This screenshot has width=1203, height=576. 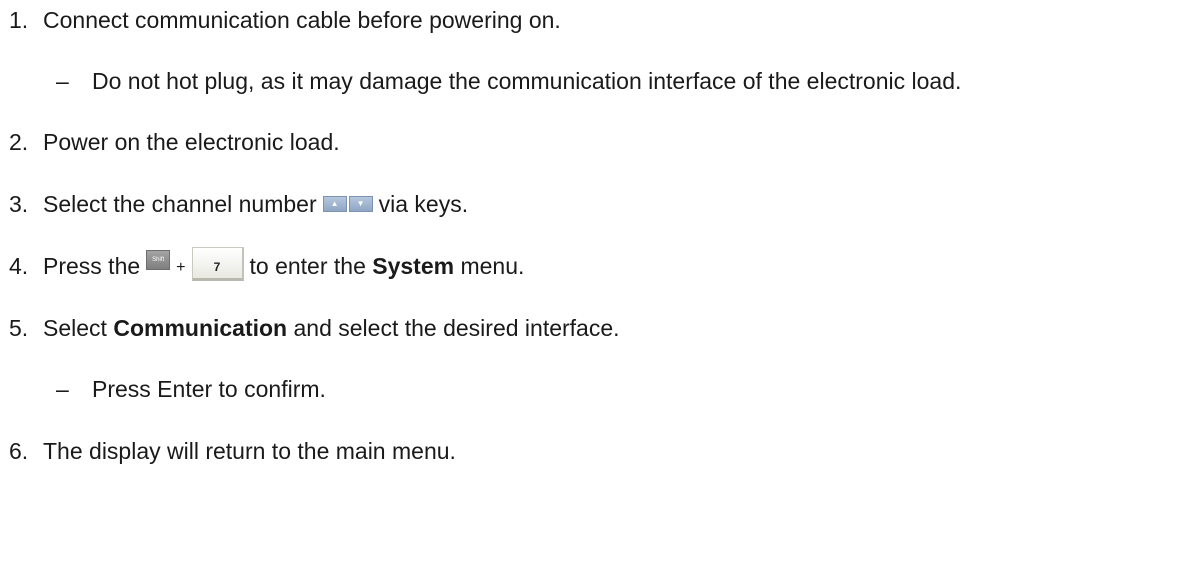 I want to click on step-2: 2. Power on the electronic load., so click(x=170, y=142).